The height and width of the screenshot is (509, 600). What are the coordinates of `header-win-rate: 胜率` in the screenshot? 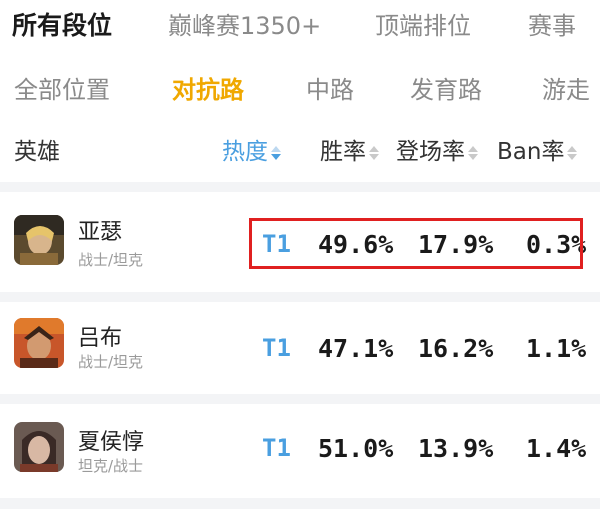 It's located at (349, 149).